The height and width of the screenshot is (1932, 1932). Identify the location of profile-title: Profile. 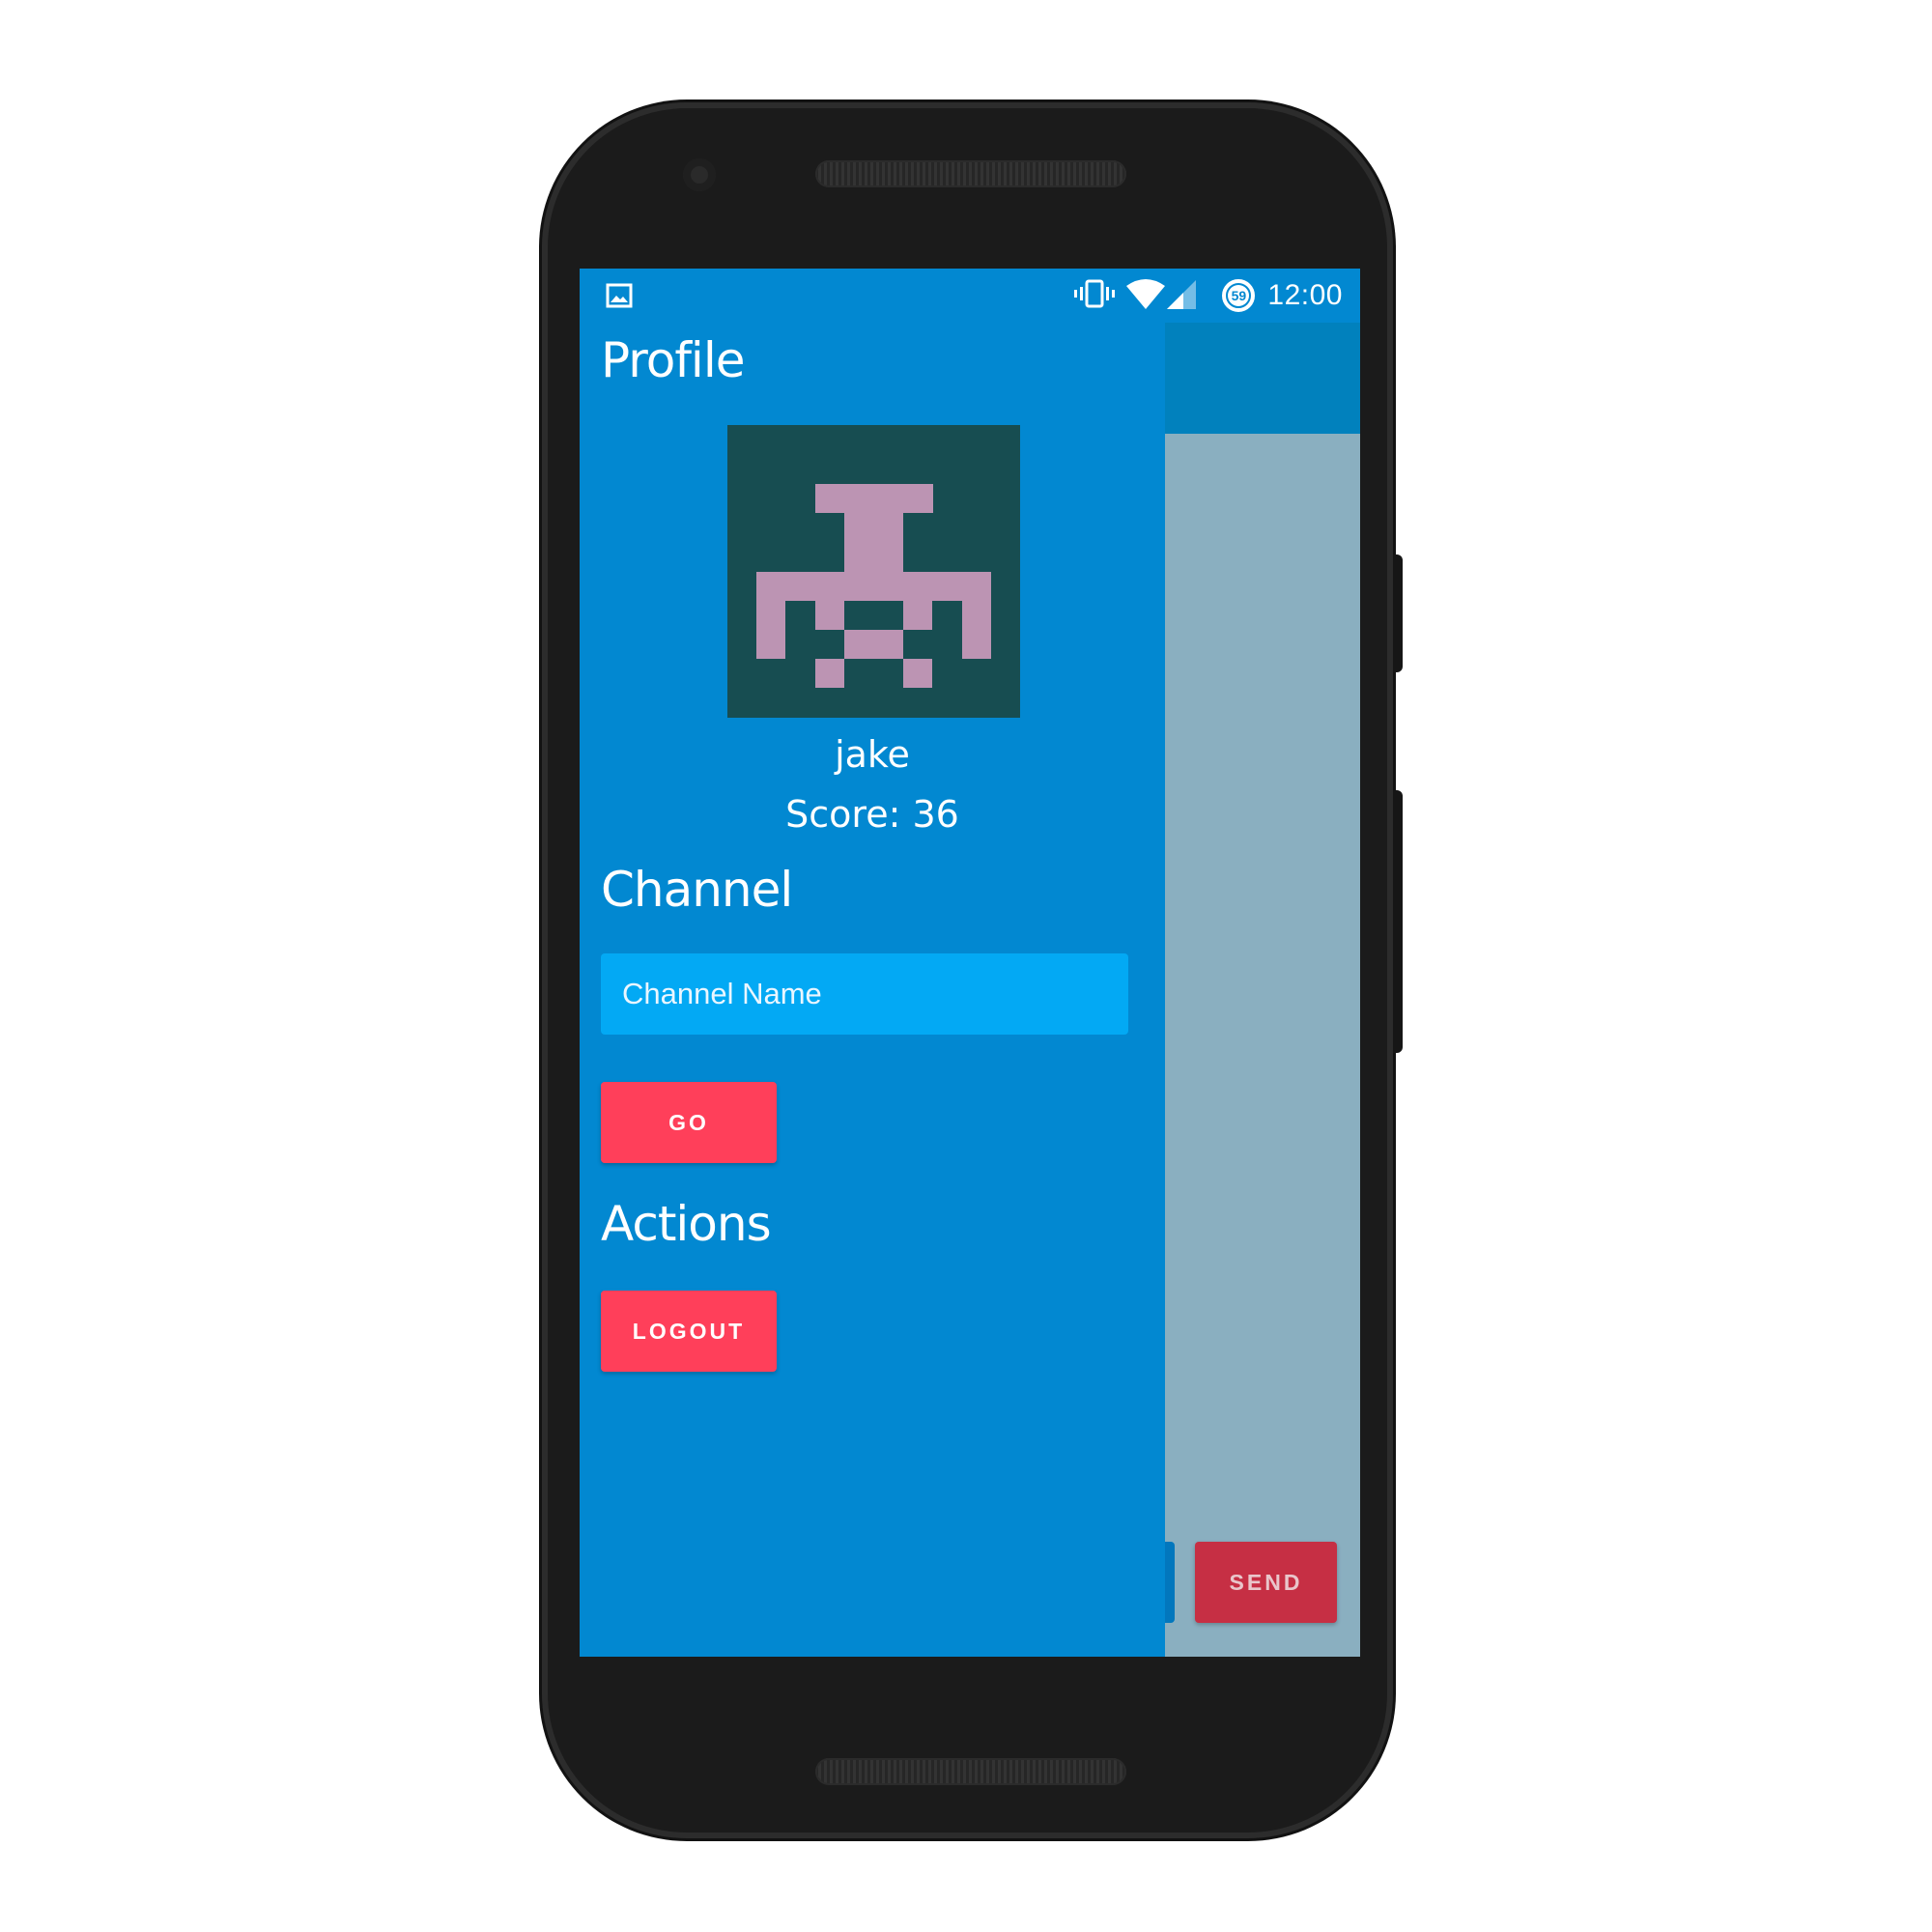
(673, 360).